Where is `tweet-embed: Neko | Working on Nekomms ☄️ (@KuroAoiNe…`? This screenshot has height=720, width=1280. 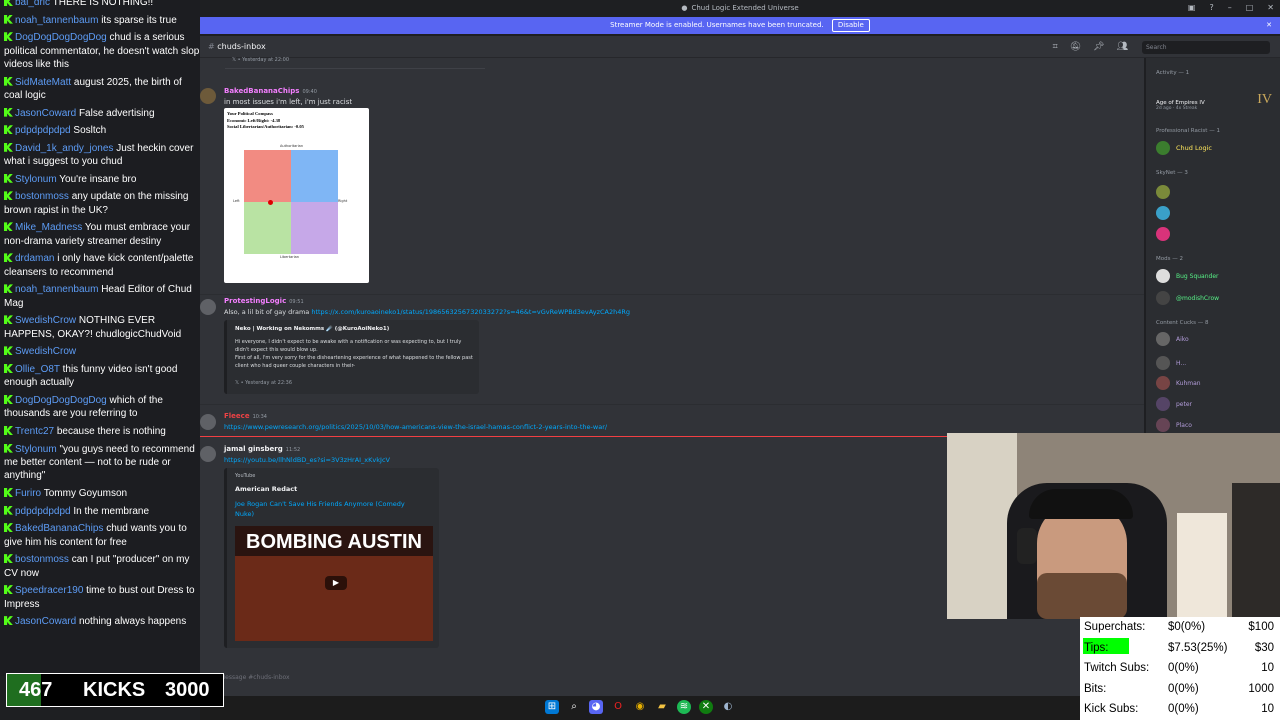
tweet-embed: Neko | Working on Nekomms ☄️ (@KuroAoiNe… is located at coordinates (351, 357).